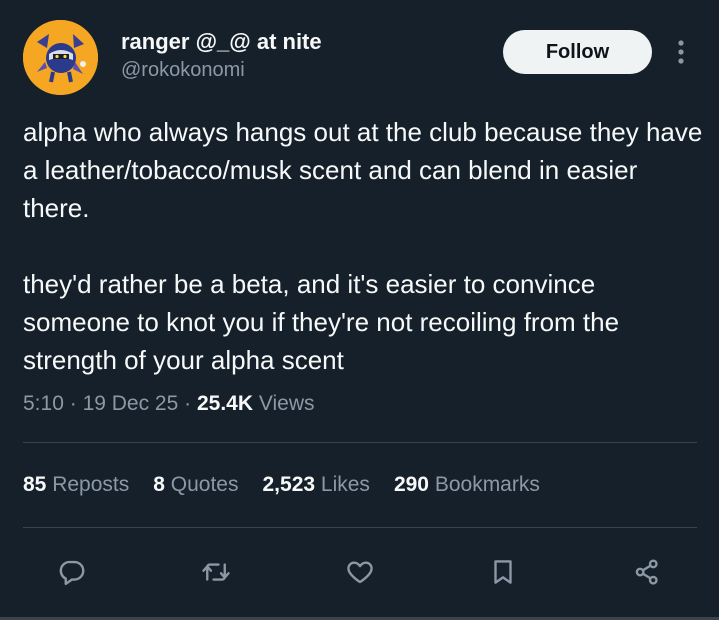 The height and width of the screenshot is (620, 719). What do you see at coordinates (577, 52) in the screenshot?
I see `follow-button: Follow` at bounding box center [577, 52].